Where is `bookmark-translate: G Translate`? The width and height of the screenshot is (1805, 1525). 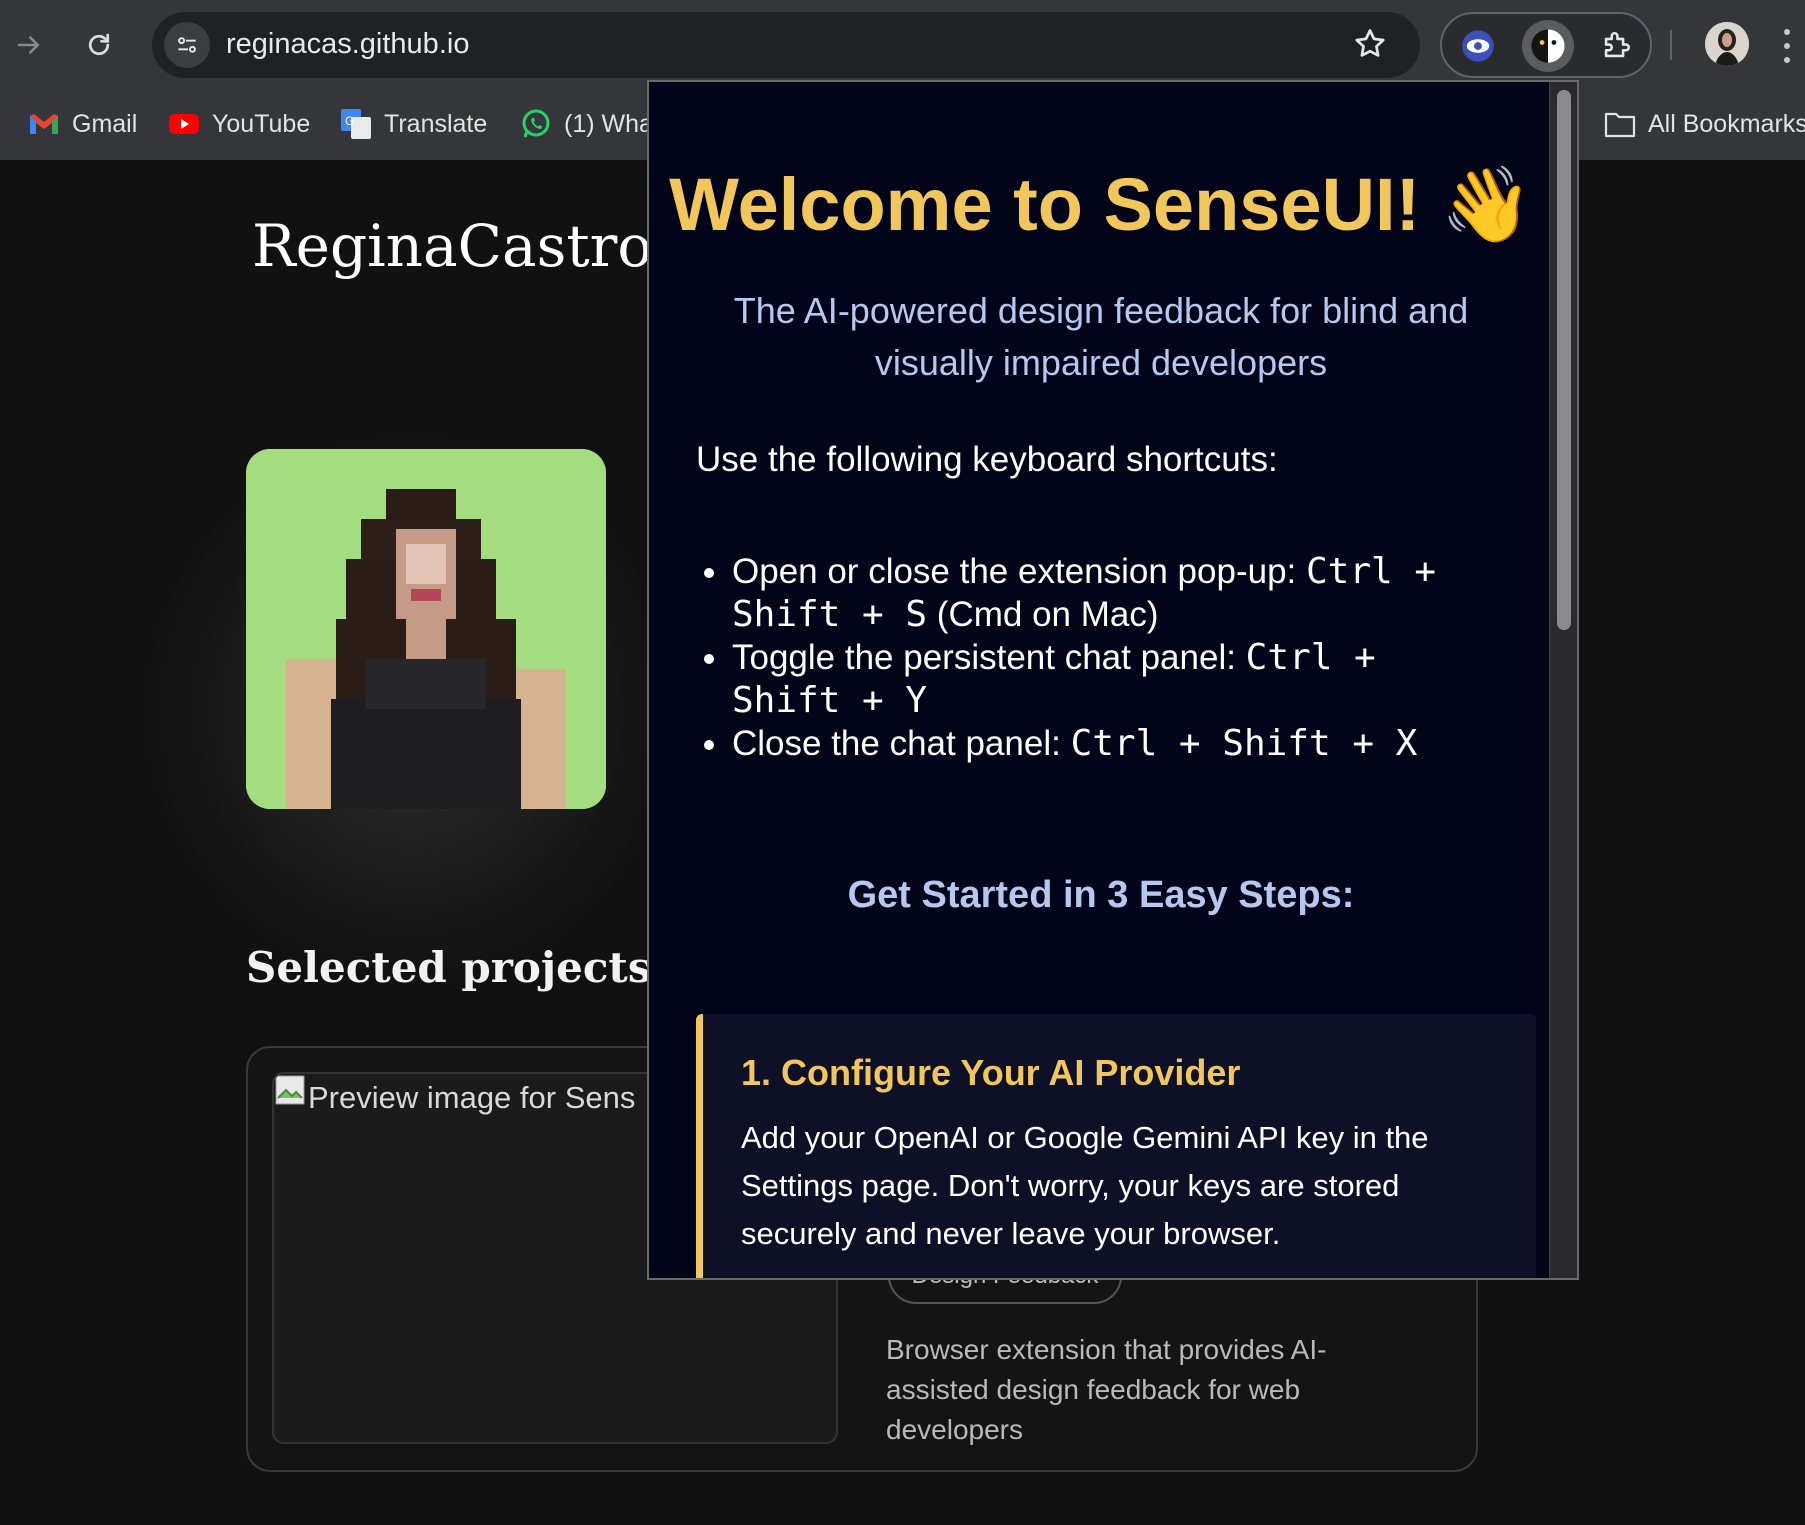 bookmark-translate: G Translate is located at coordinates (413, 124).